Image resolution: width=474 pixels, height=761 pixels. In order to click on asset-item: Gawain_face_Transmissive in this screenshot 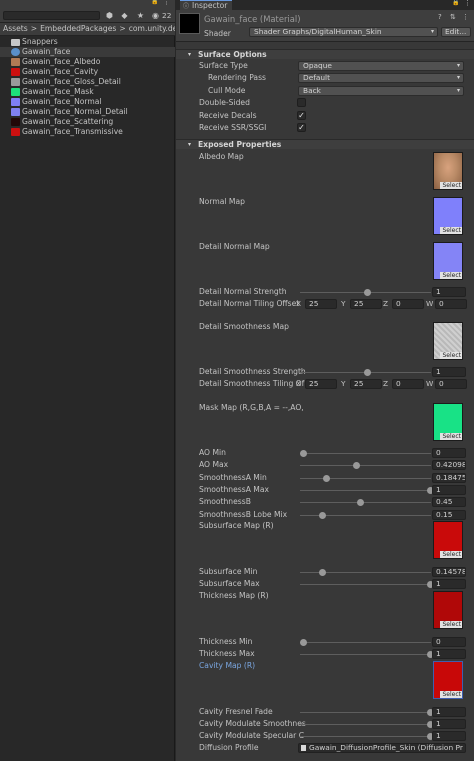, I will do `click(87, 132)`.